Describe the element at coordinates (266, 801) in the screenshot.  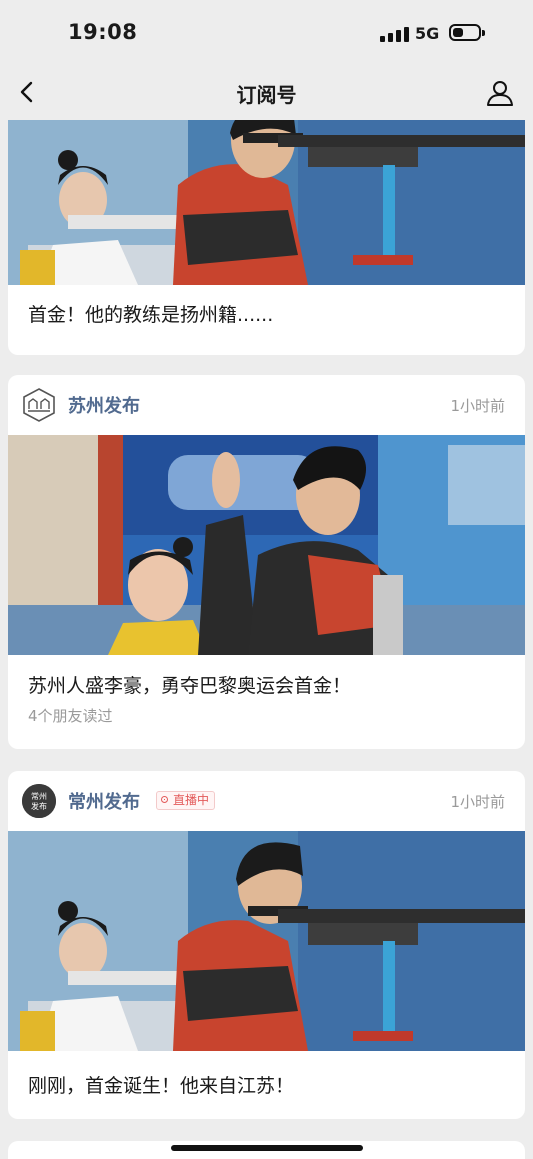
I see `card-header: 常州 发布 常州发布 直播中 1小时前` at that location.